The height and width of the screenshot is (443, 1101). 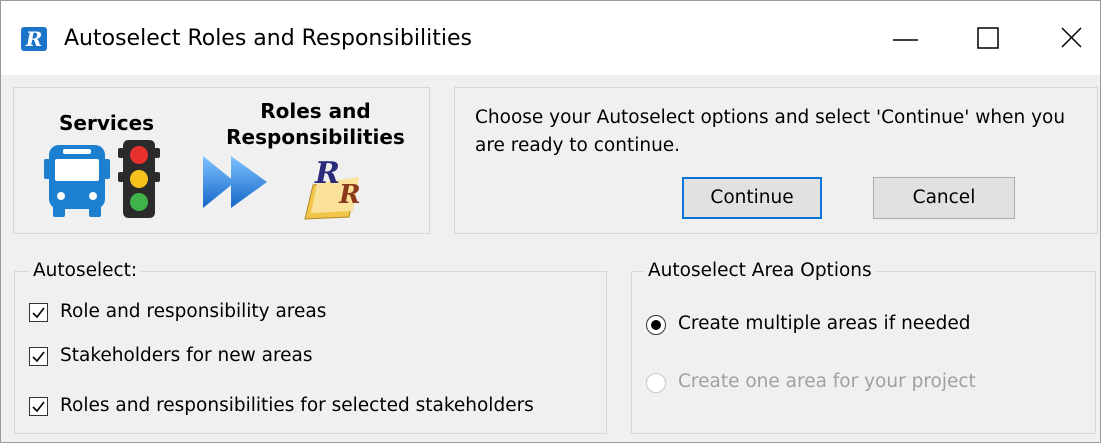 I want to click on roles-book-icon: R R, so click(x=332, y=188).